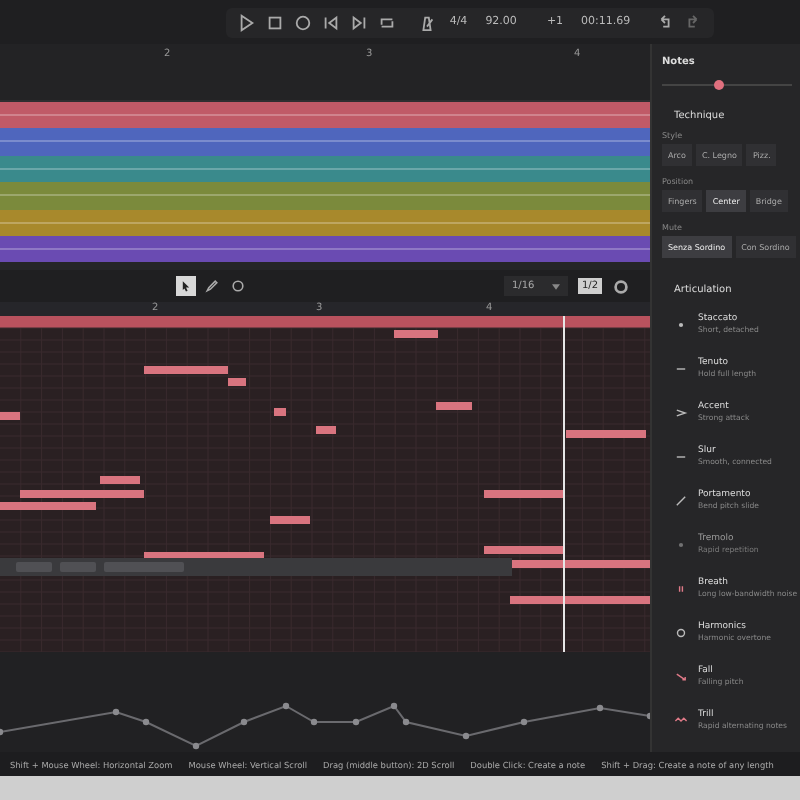  I want to click on eraser-tool, so click(238, 286).